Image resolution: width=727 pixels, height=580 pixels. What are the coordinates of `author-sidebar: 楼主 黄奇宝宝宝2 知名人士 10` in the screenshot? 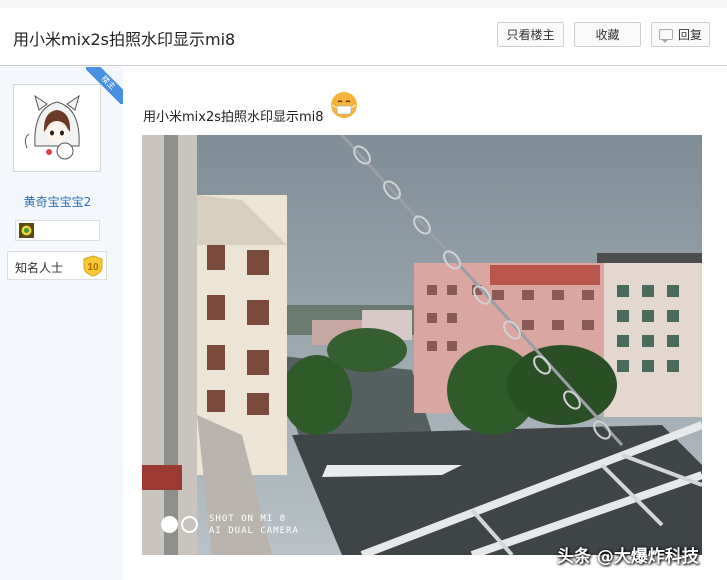 It's located at (61, 323).